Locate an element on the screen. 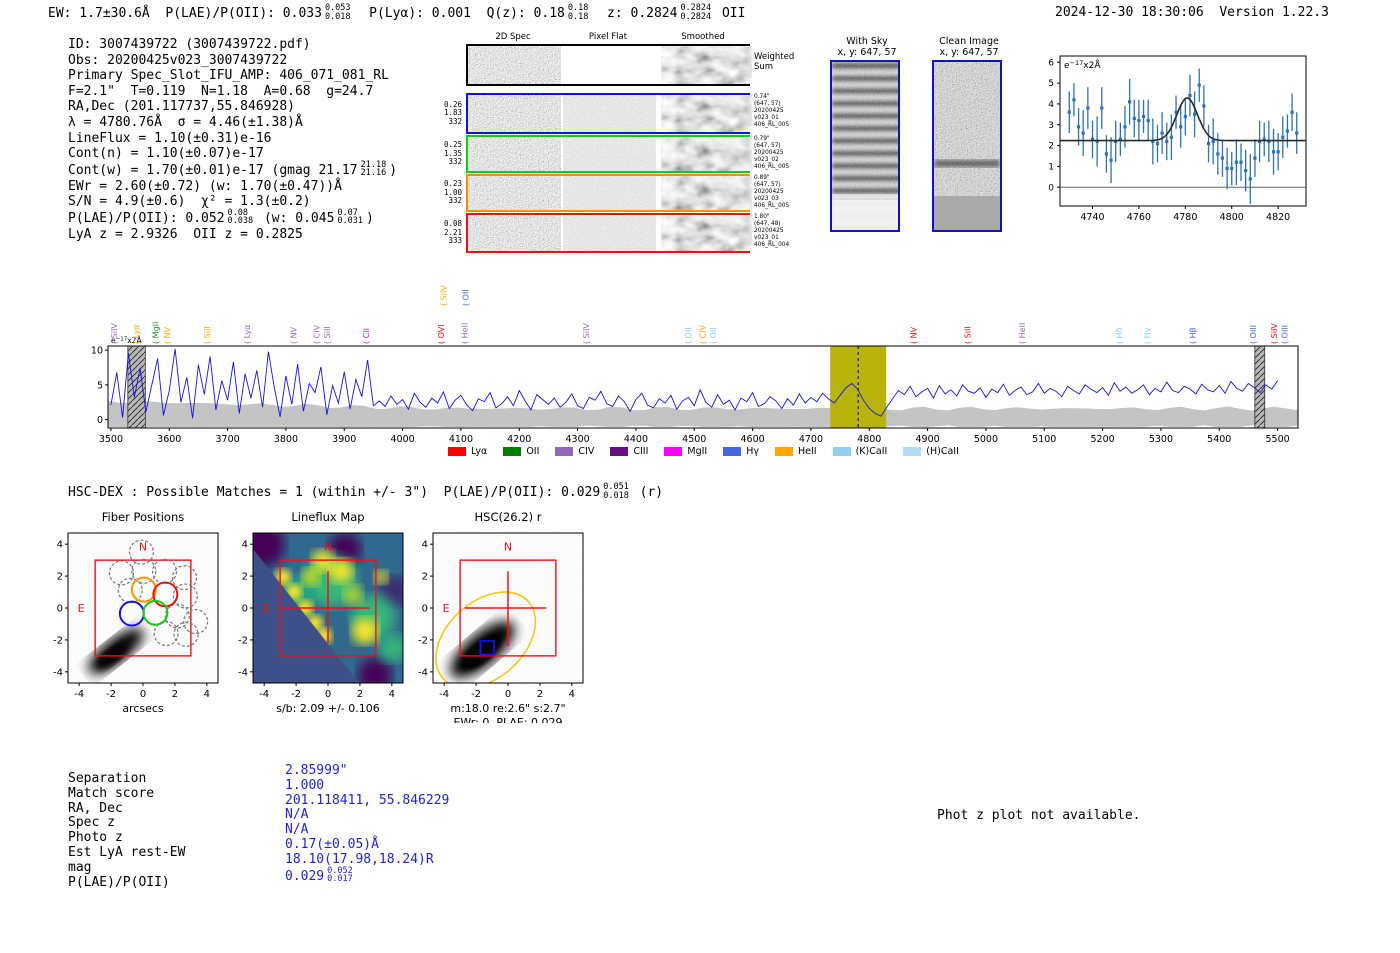 Image resolution: width=1400 pixels, height=953 pixels. svg-text: 0 is located at coordinates (328, 694).